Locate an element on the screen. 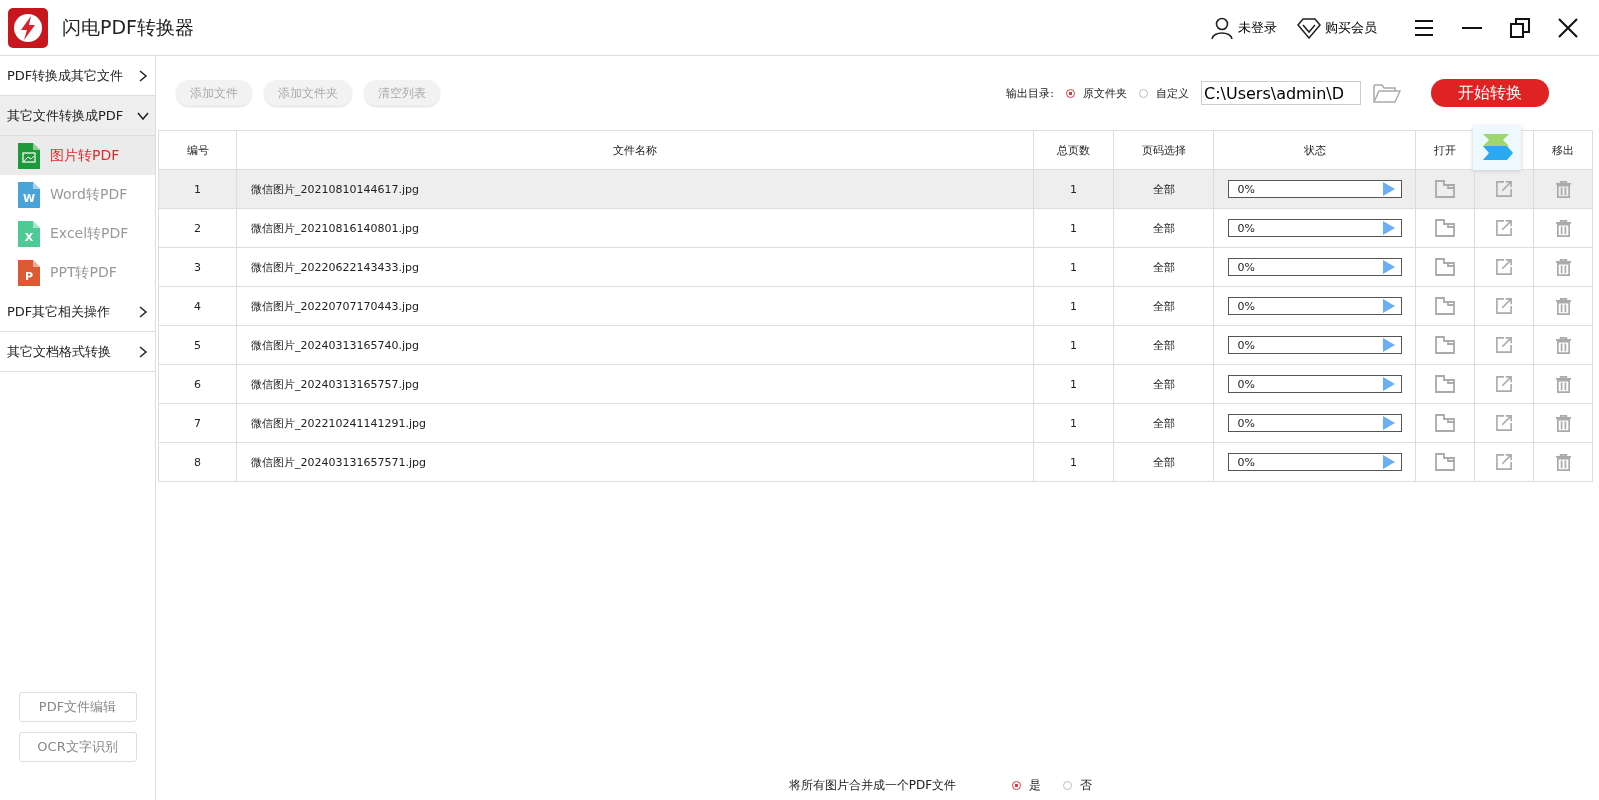 This screenshot has height=800, width=1599. file-icon is located at coordinates (29, 155).